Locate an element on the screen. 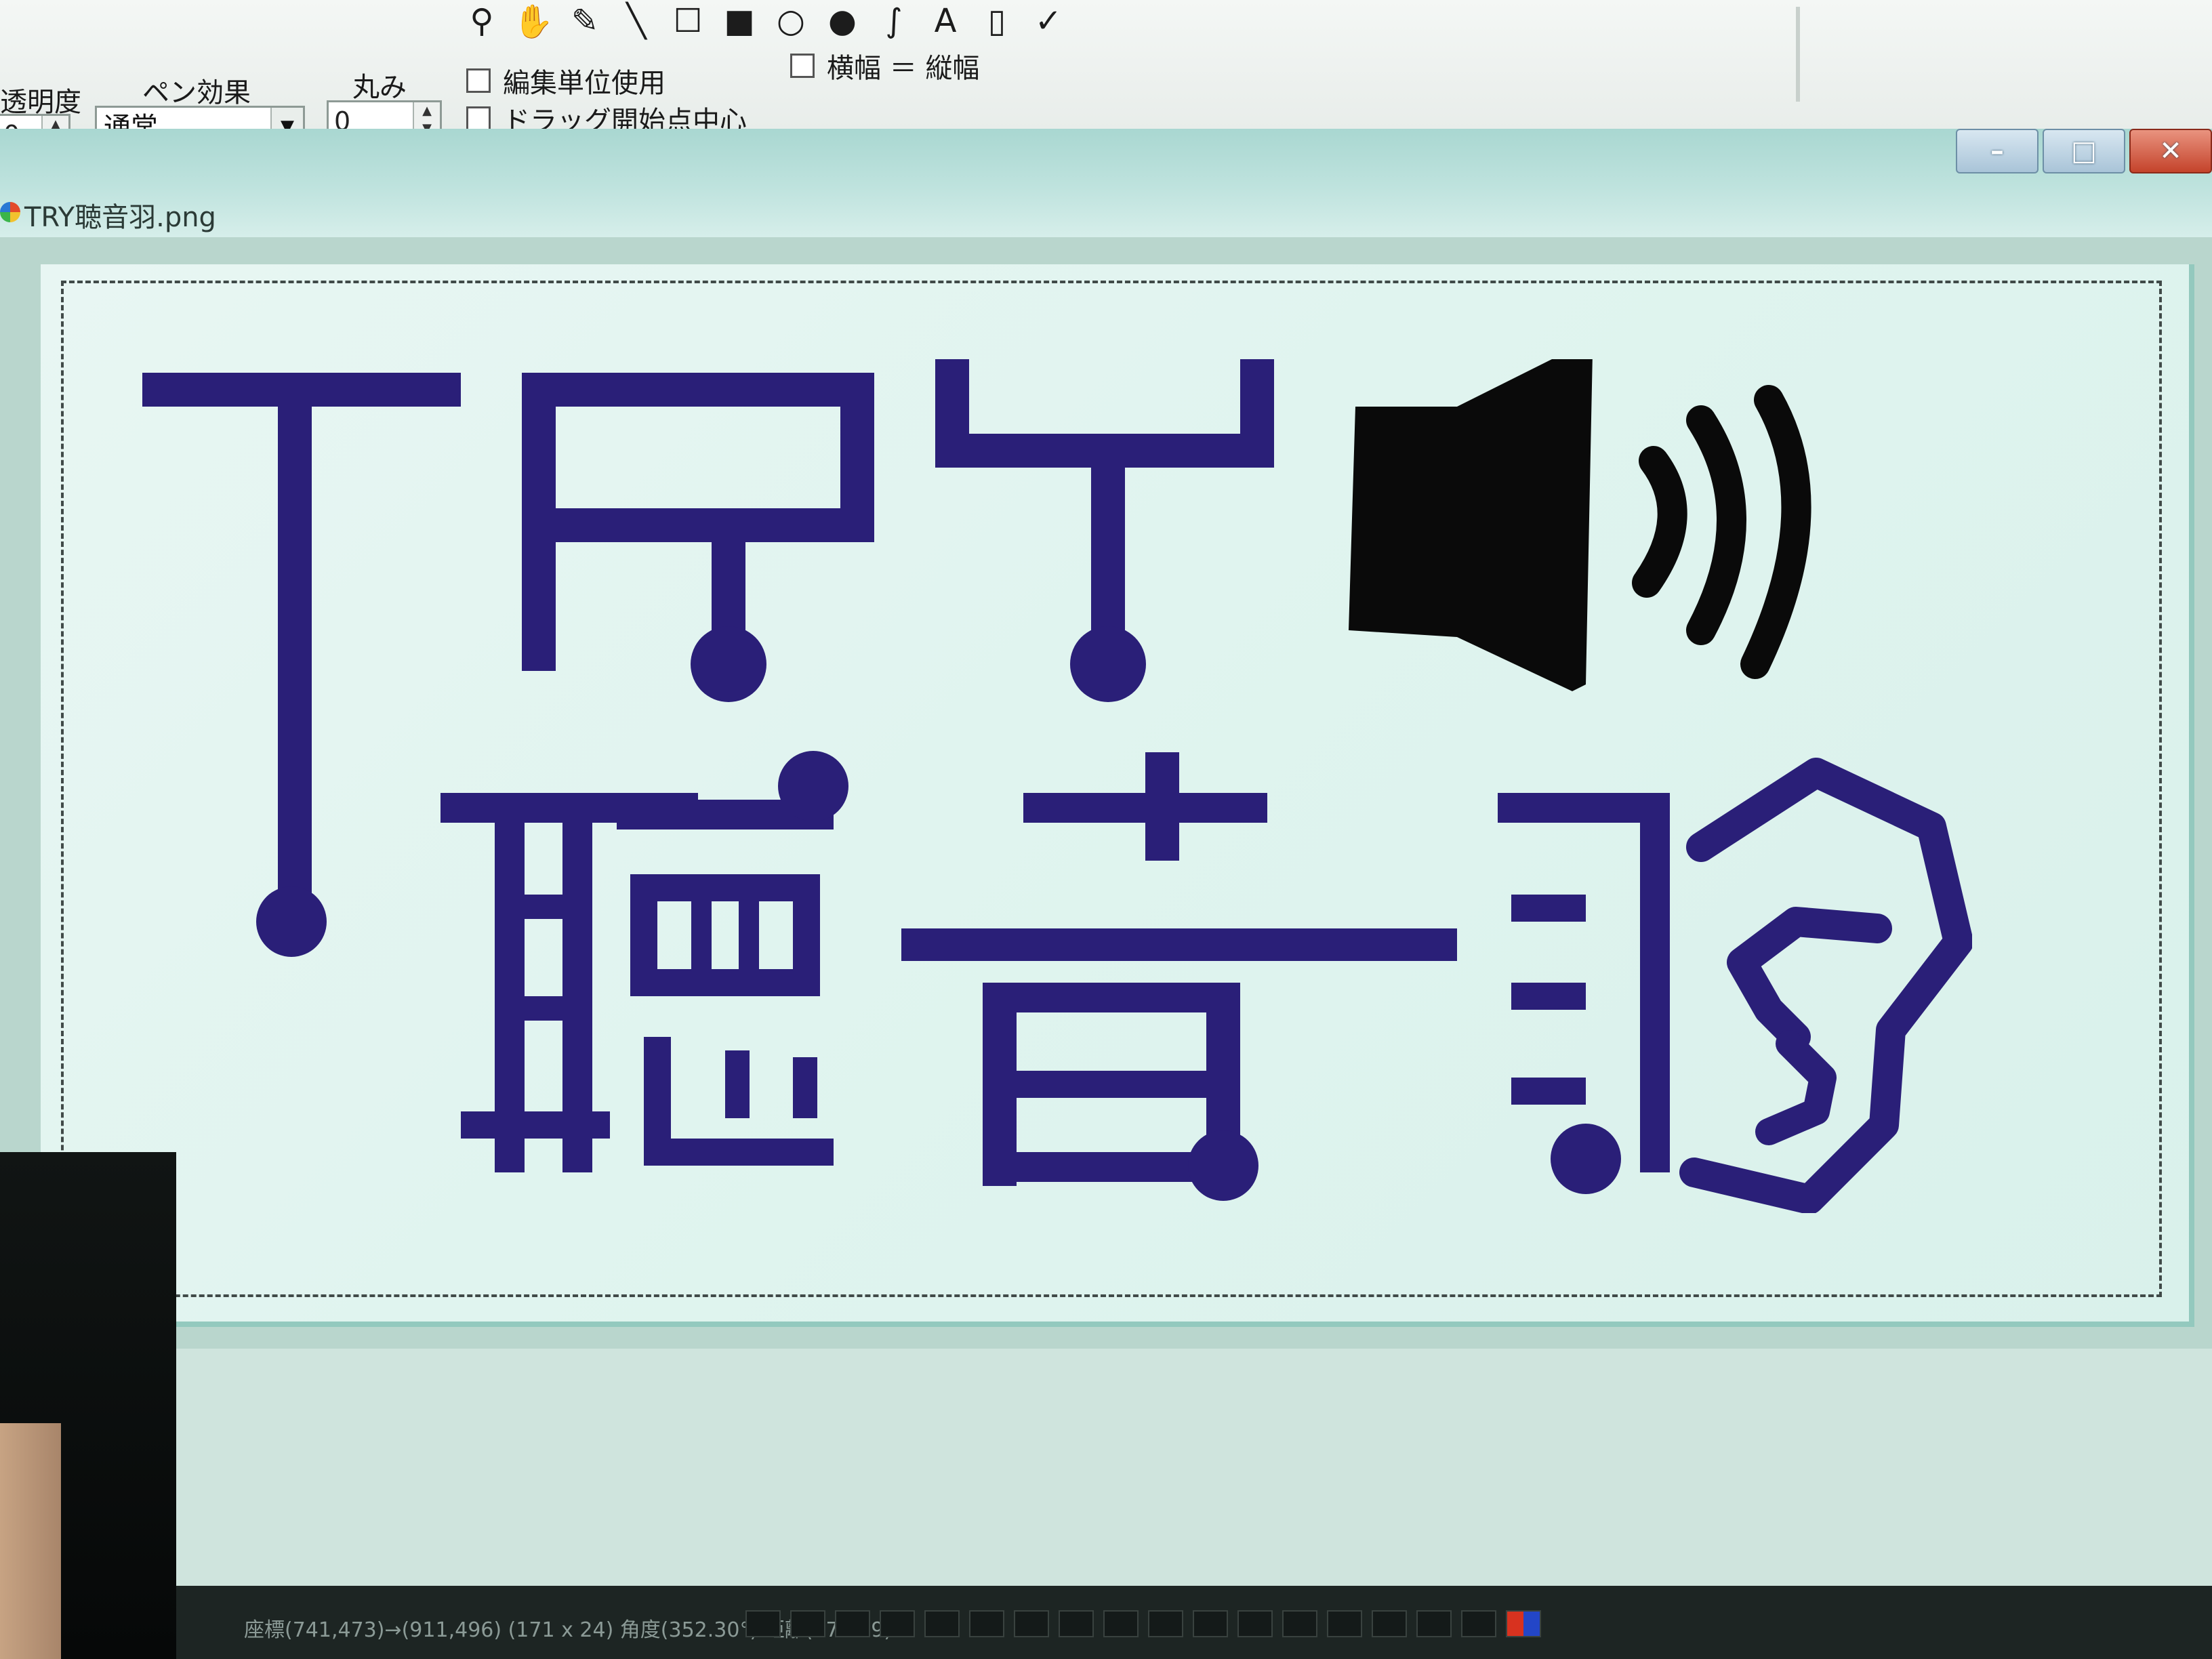 The width and height of the screenshot is (2212, 1659). logo-r-top is located at coordinates (698, 390).